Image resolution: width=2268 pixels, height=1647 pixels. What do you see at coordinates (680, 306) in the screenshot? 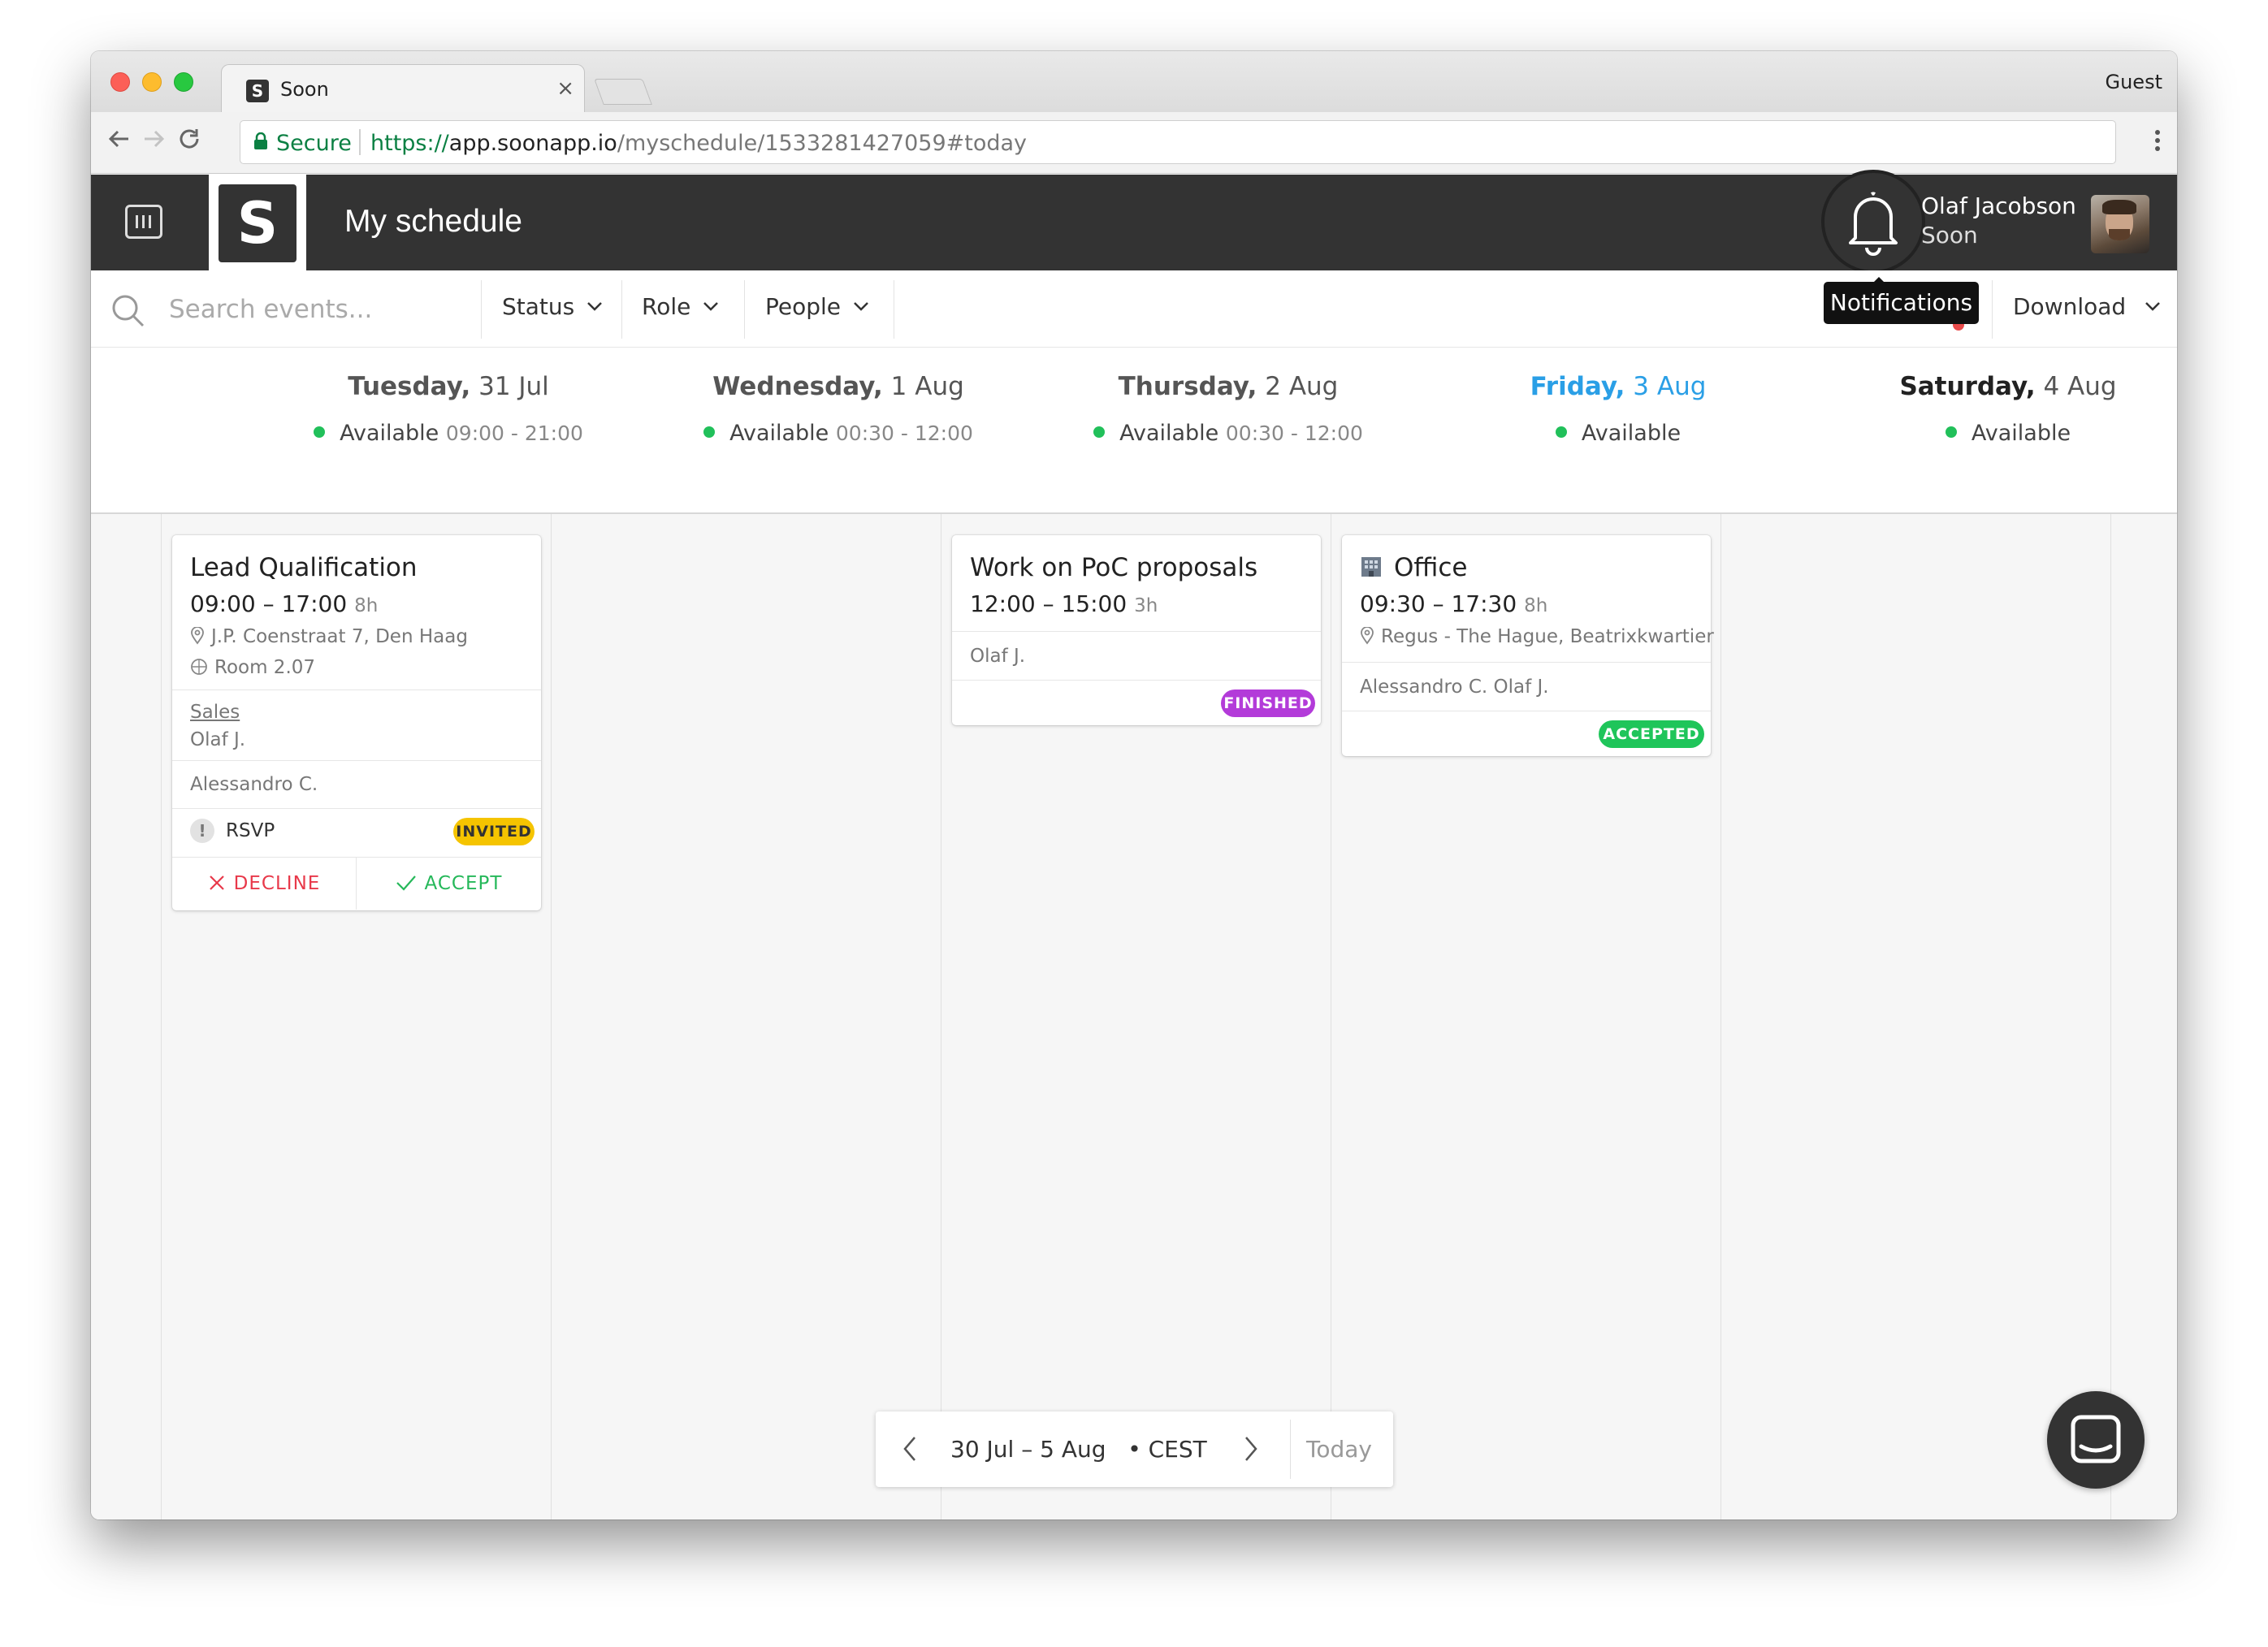
I see `role-dropdown: Role` at bounding box center [680, 306].